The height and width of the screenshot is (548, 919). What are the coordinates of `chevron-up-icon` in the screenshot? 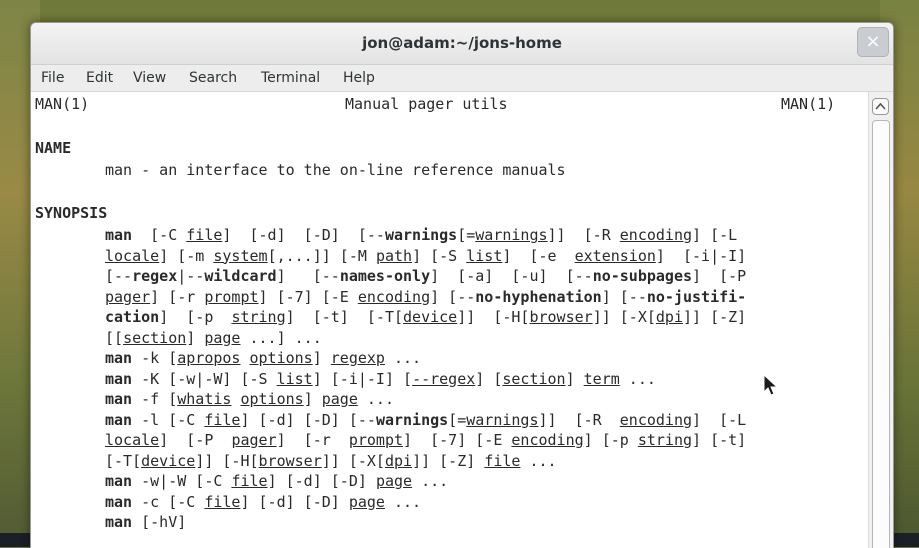 It's located at (880, 106).